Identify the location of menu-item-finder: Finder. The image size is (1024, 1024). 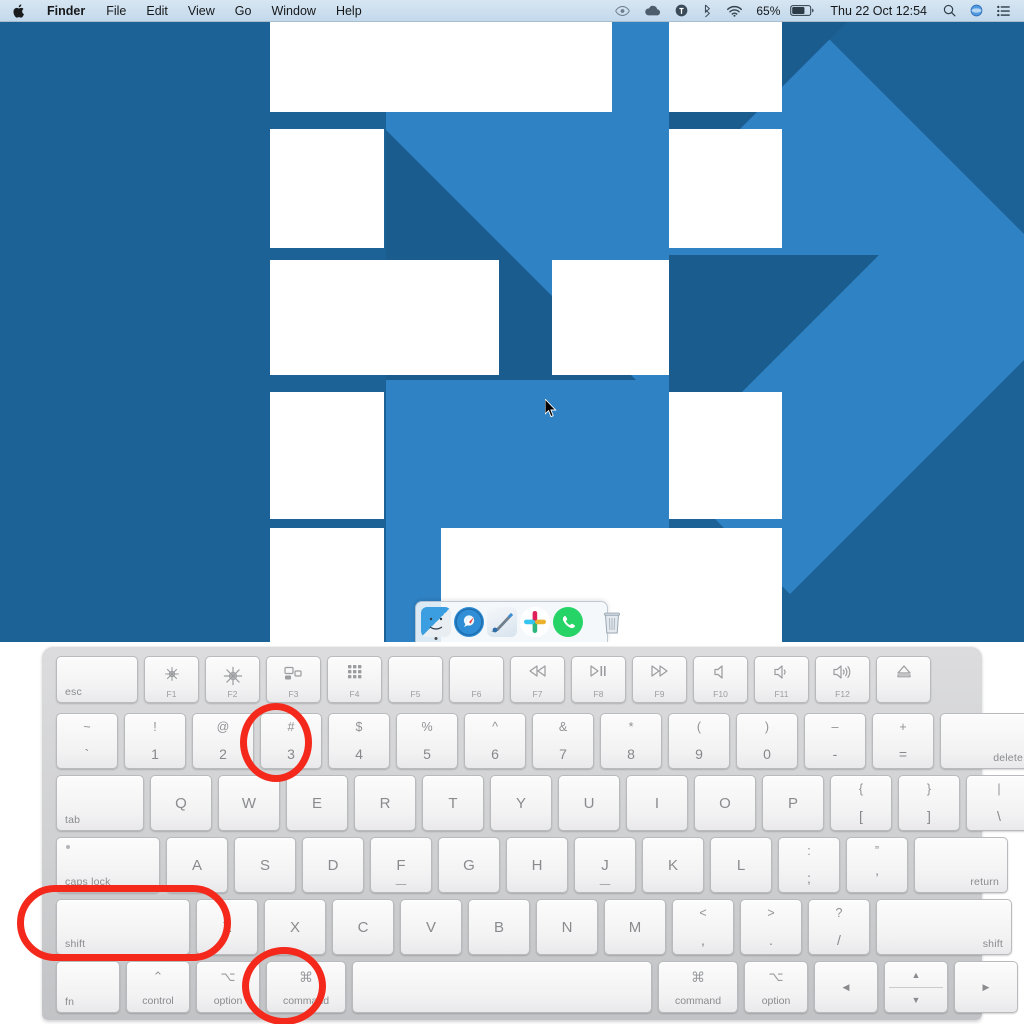
(66, 11).